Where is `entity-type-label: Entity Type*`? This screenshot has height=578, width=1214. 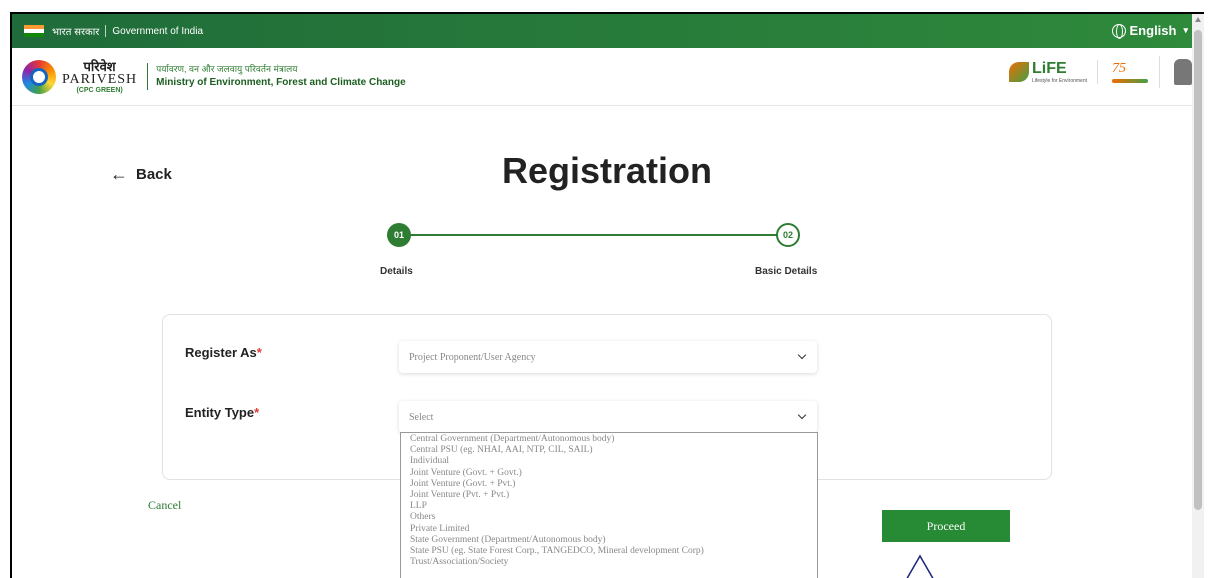
entity-type-label: Entity Type* is located at coordinates (222, 412).